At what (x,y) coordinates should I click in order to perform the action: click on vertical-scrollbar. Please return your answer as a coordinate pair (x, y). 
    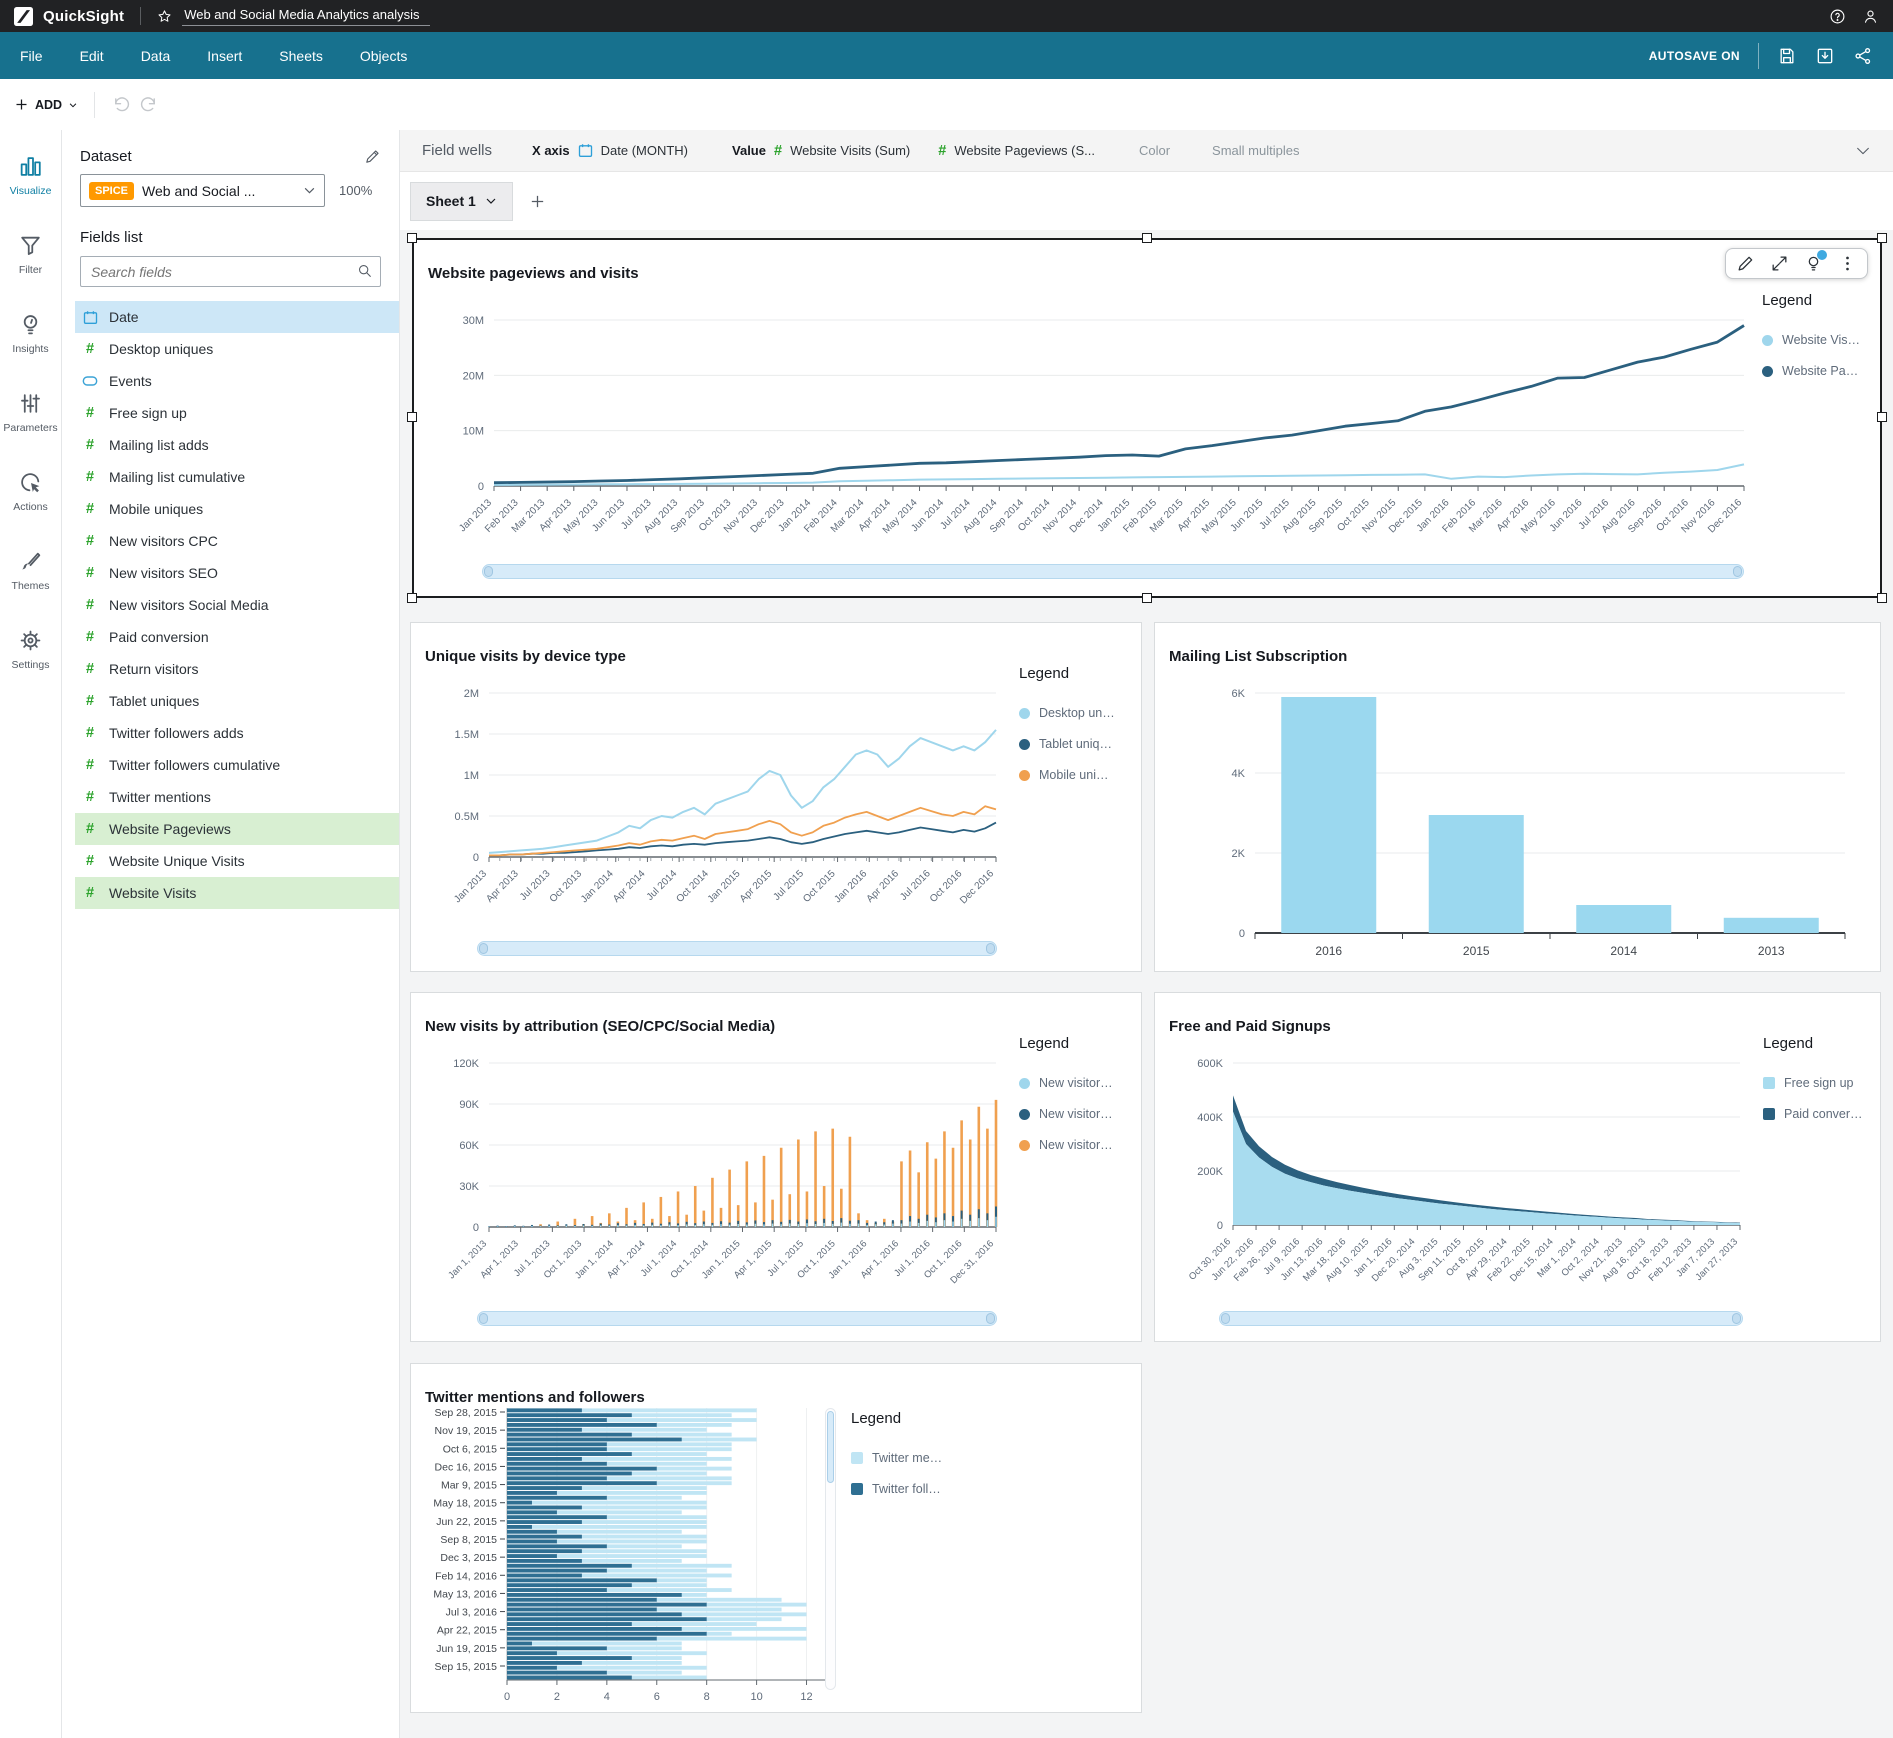
    Looking at the image, I should click on (830, 1549).